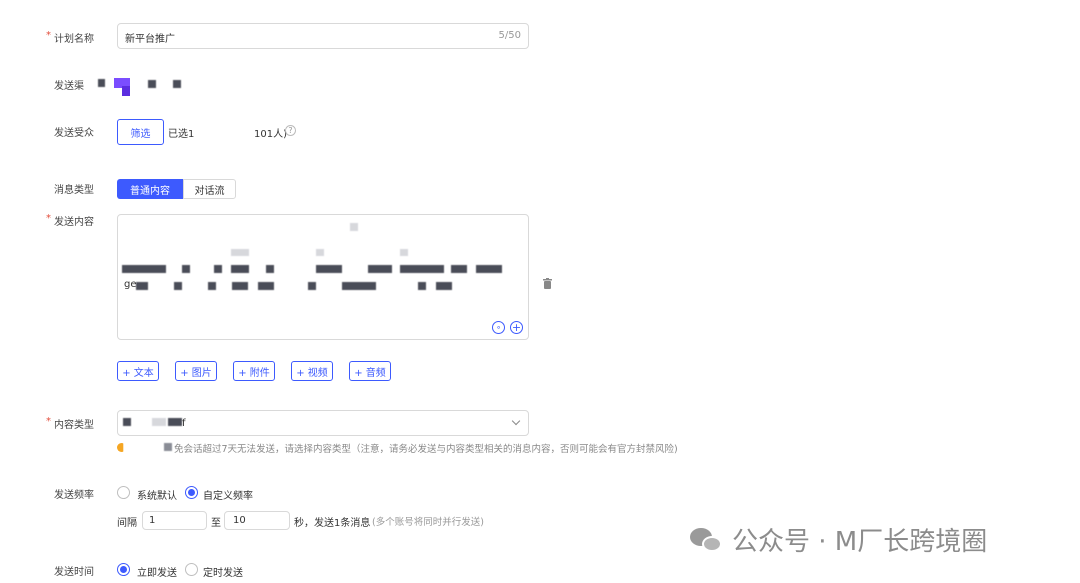  What do you see at coordinates (122, 87) in the screenshot?
I see `channel-option-selected` at bounding box center [122, 87].